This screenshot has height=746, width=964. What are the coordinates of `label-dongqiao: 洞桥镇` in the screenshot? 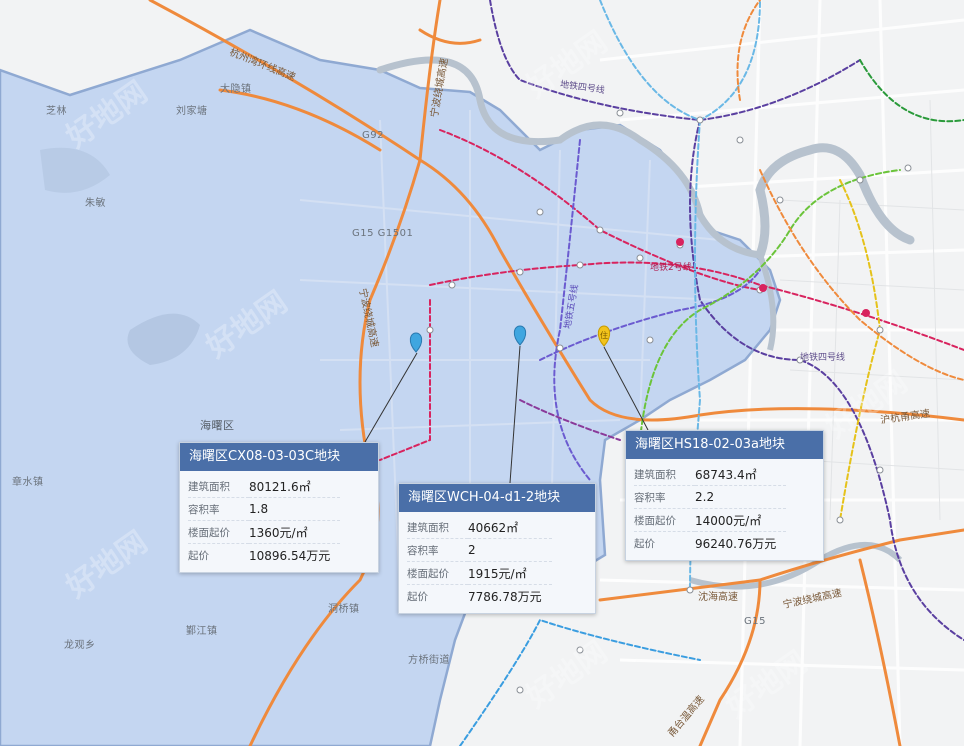 It's located at (344, 609).